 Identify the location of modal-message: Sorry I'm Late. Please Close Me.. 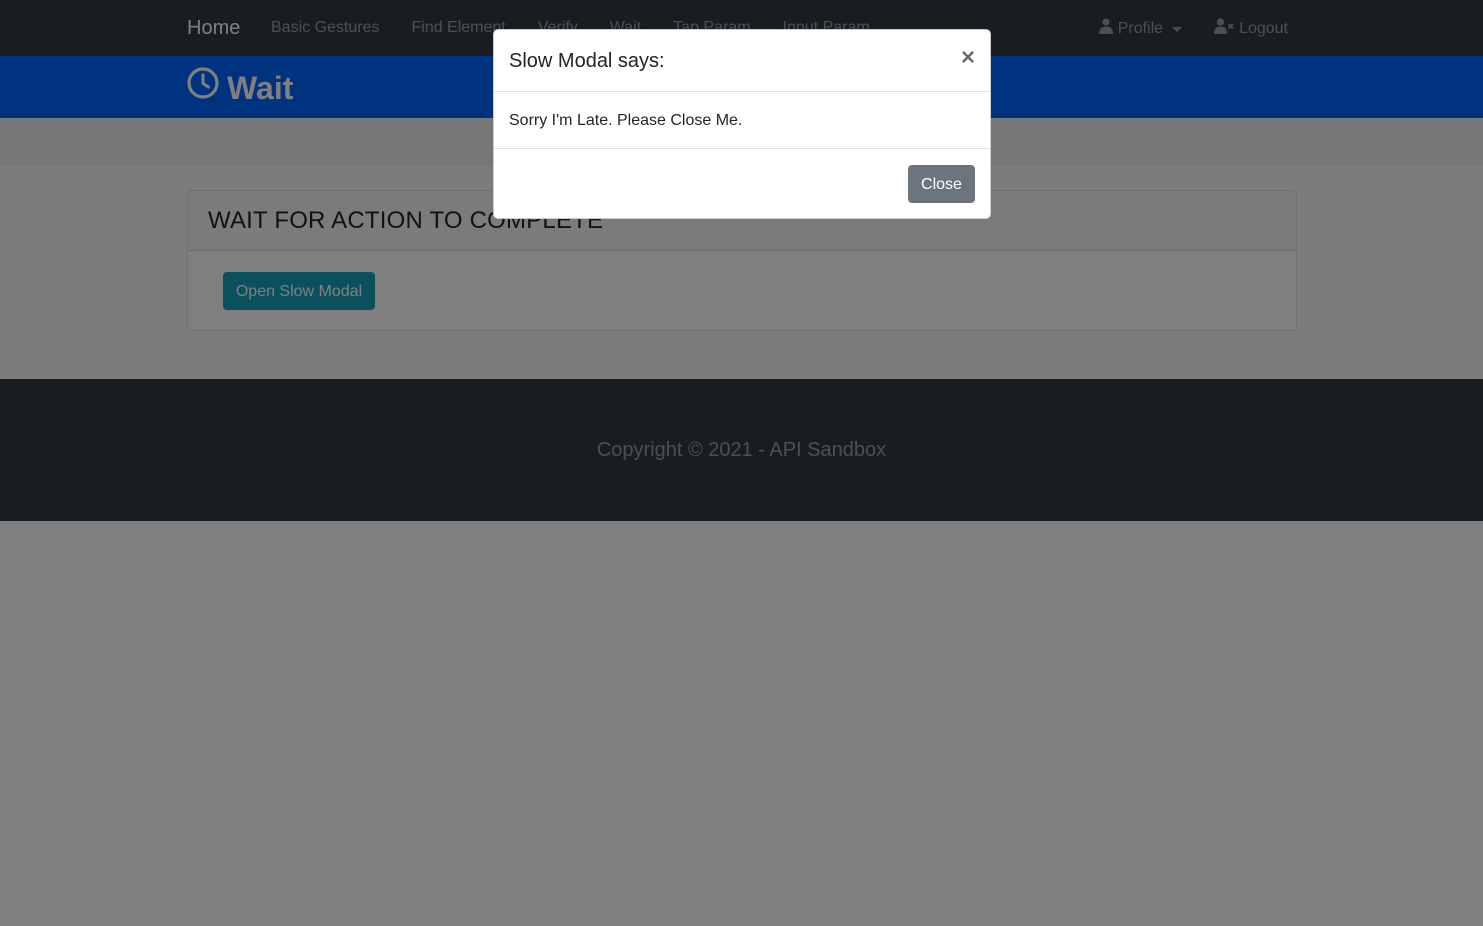
(626, 120).